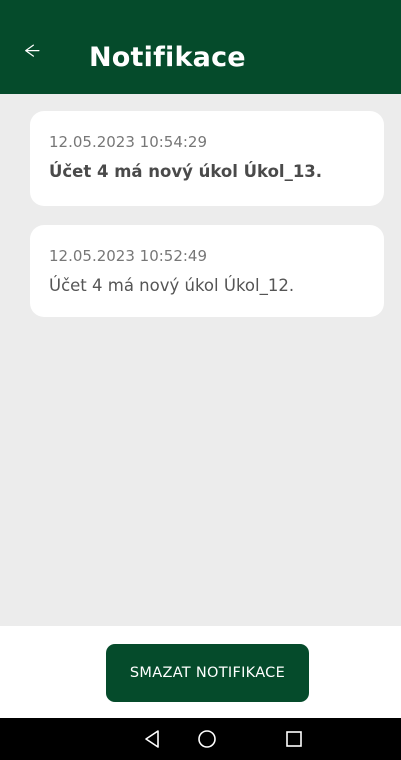 The image size is (401, 760). What do you see at coordinates (186, 171) in the screenshot?
I see `notification-message: Účet 4 má nový úkol Úkol_13.` at bounding box center [186, 171].